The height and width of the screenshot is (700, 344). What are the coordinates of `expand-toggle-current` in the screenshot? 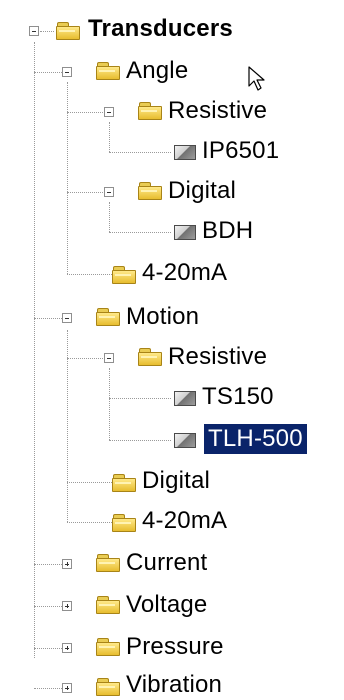 It's located at (67, 564).